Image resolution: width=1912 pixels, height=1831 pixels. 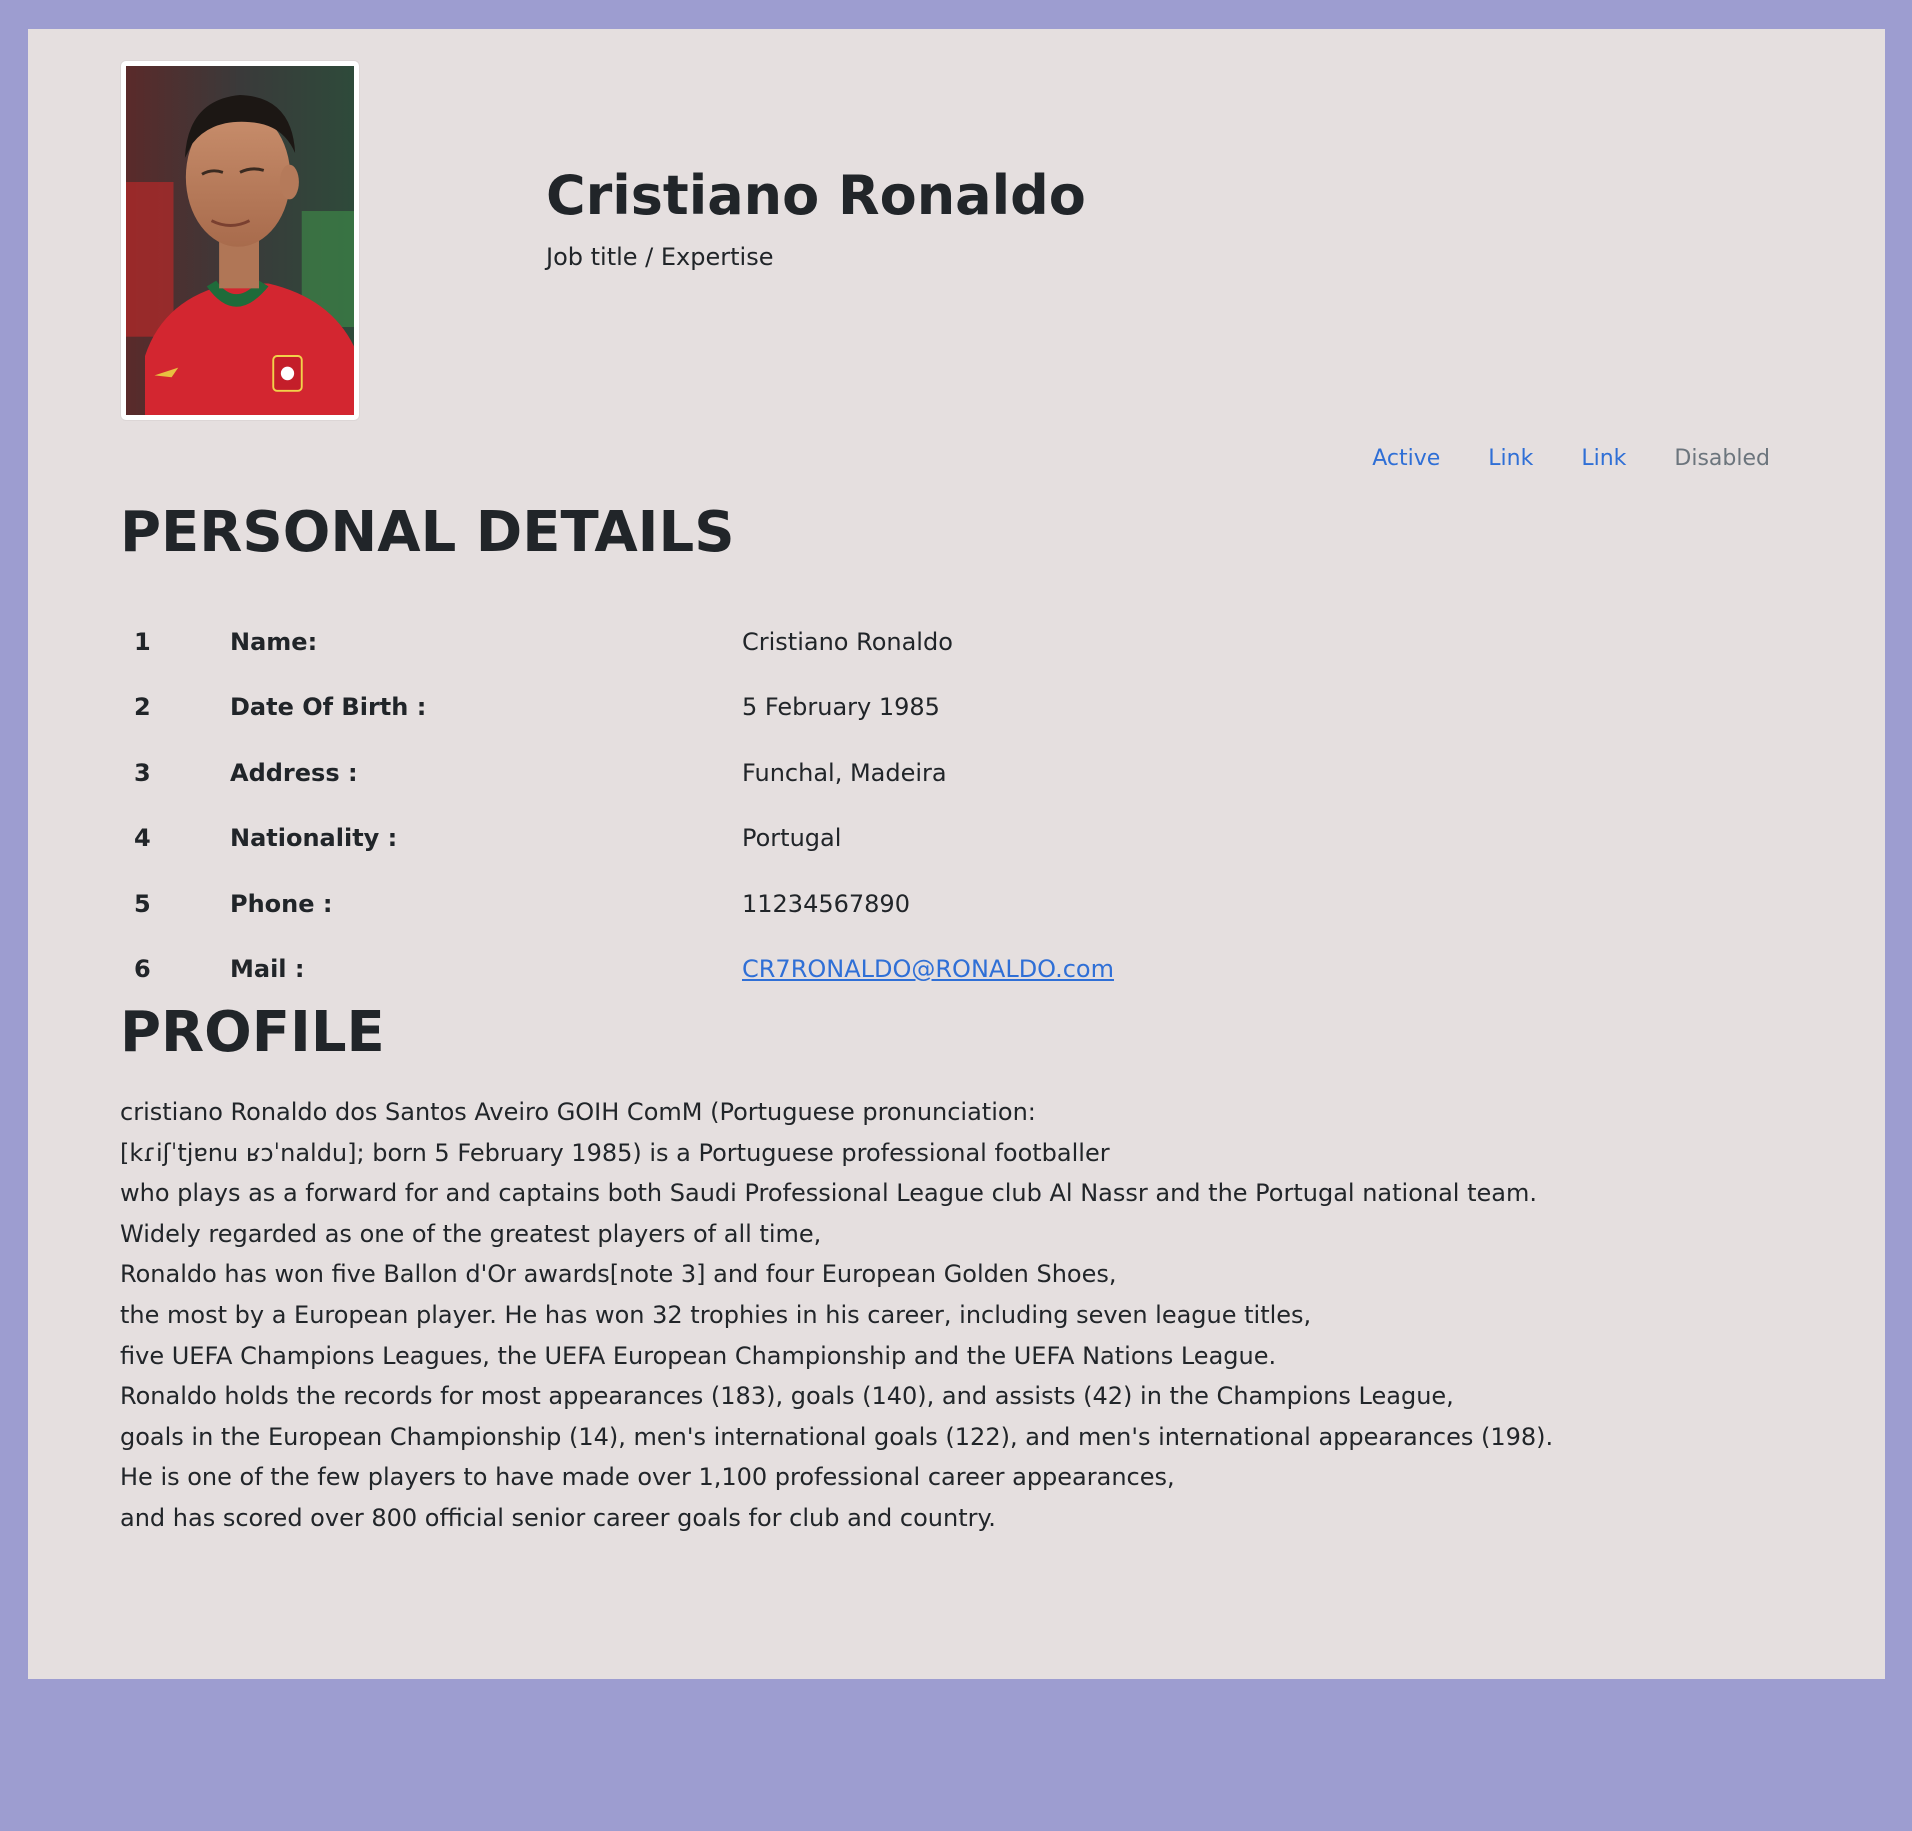 I want to click on profile-photo-image, so click(x=240, y=240).